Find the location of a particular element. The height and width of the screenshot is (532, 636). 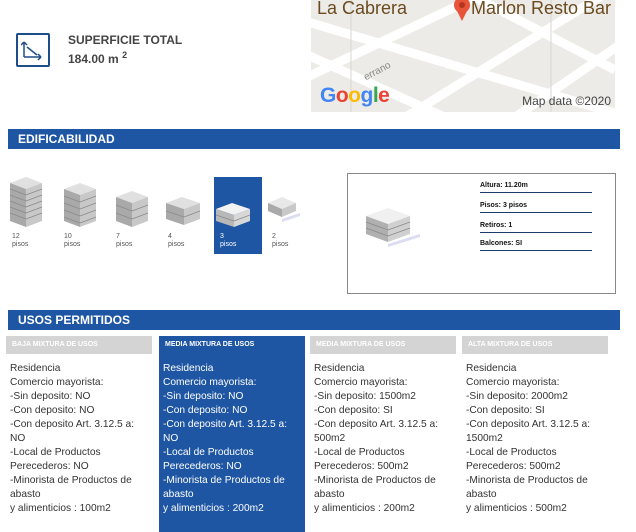

superficie-text: SUPERFICIE TOTAL 184.00 m 2 is located at coordinates (125, 50).